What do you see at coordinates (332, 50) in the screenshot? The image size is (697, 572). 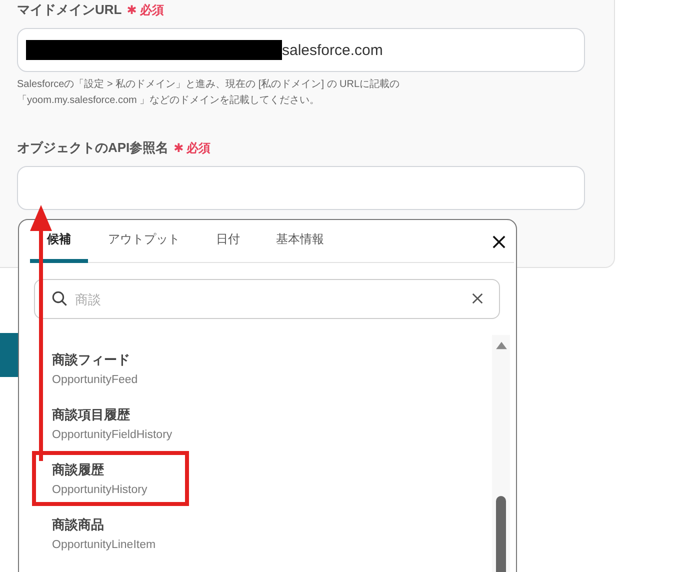 I see `field-value: salesforce.com` at bounding box center [332, 50].